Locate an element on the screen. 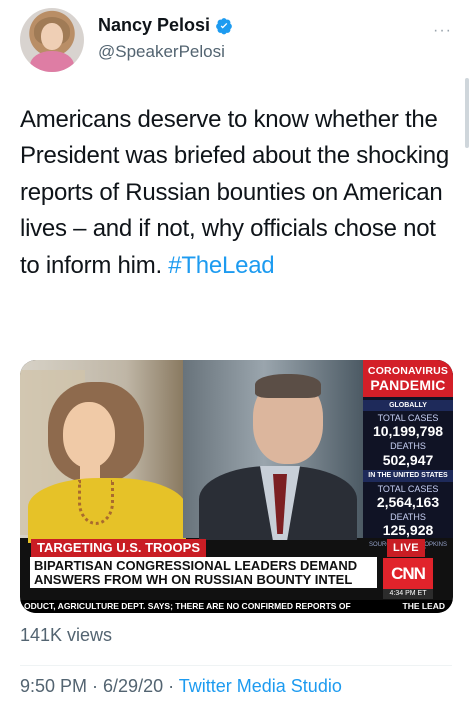 The width and height of the screenshot is (474, 709). avatar-face is located at coordinates (52, 36).